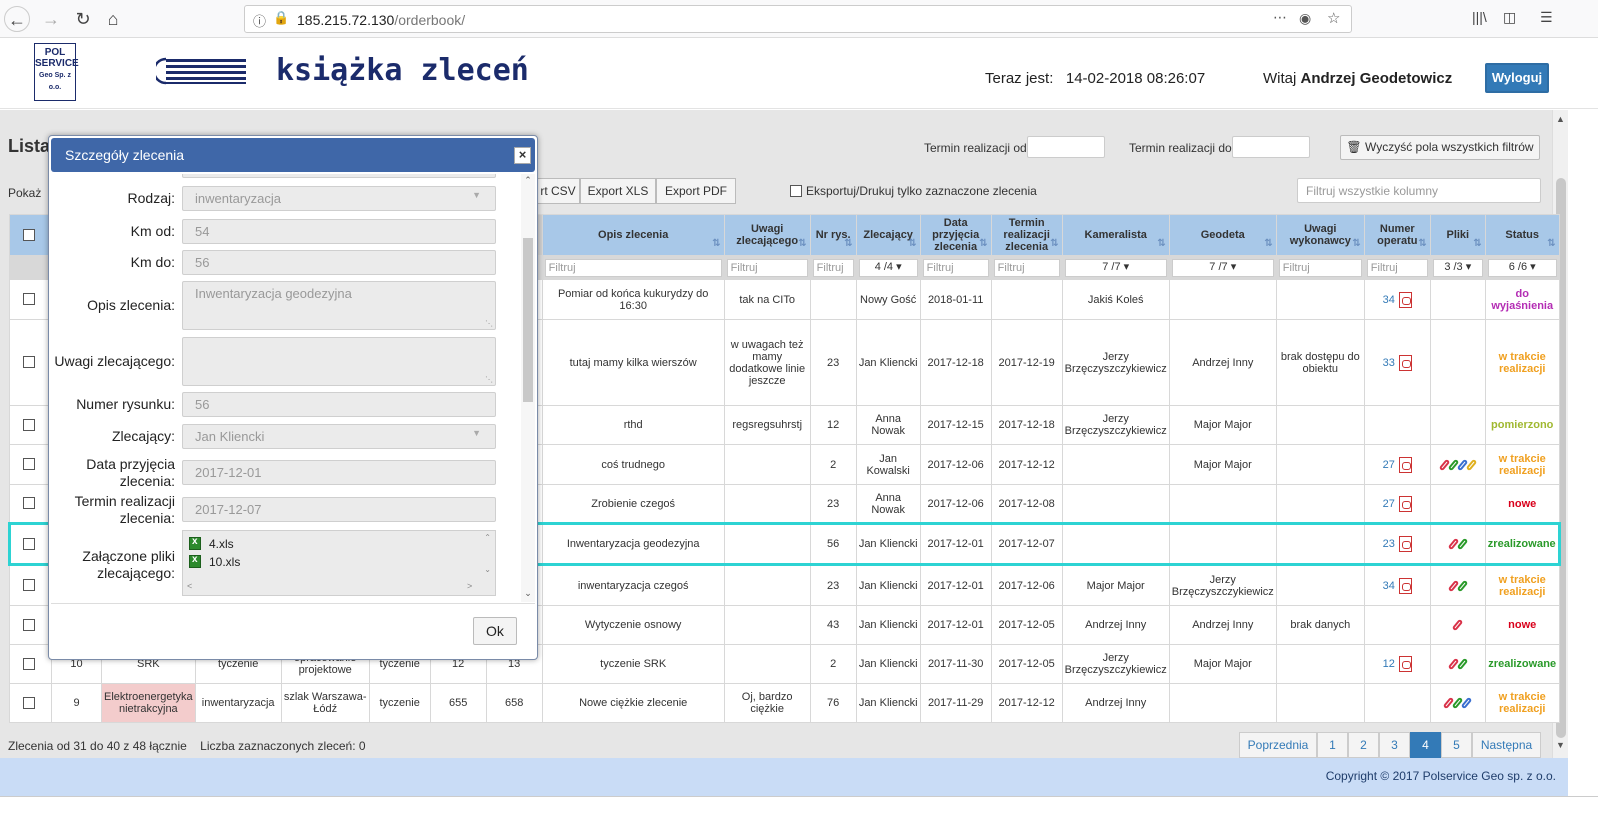 The width and height of the screenshot is (1598, 826). Describe the element at coordinates (1115, 235) in the screenshot. I see `col-kameralista: Kameralista ⇅` at that location.